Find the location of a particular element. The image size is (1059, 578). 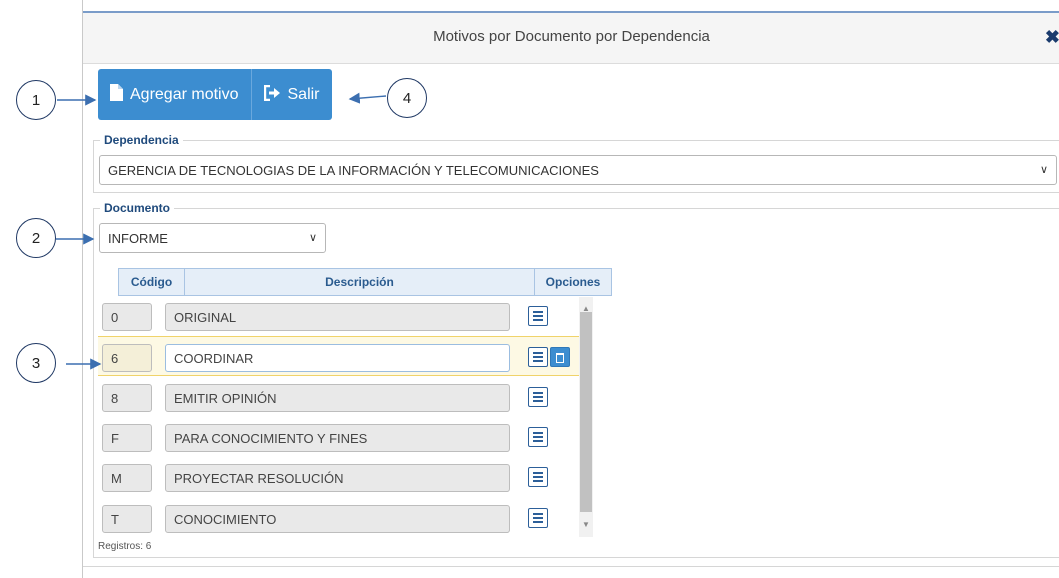

annotation-3: 3 is located at coordinates (36, 363).